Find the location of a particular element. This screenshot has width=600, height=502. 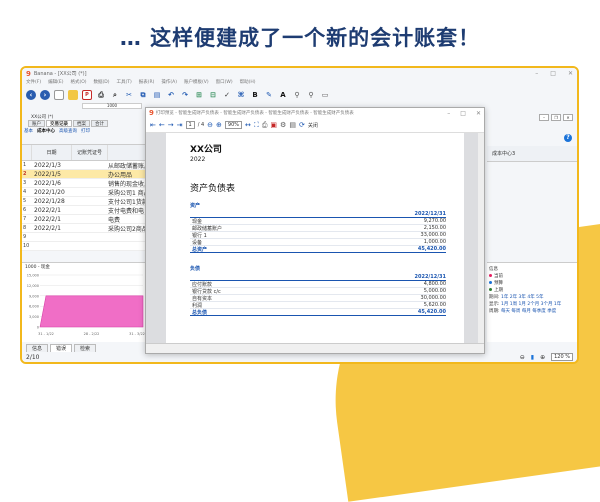

preview-vertical-scrollbar is located at coordinates (481, 239).